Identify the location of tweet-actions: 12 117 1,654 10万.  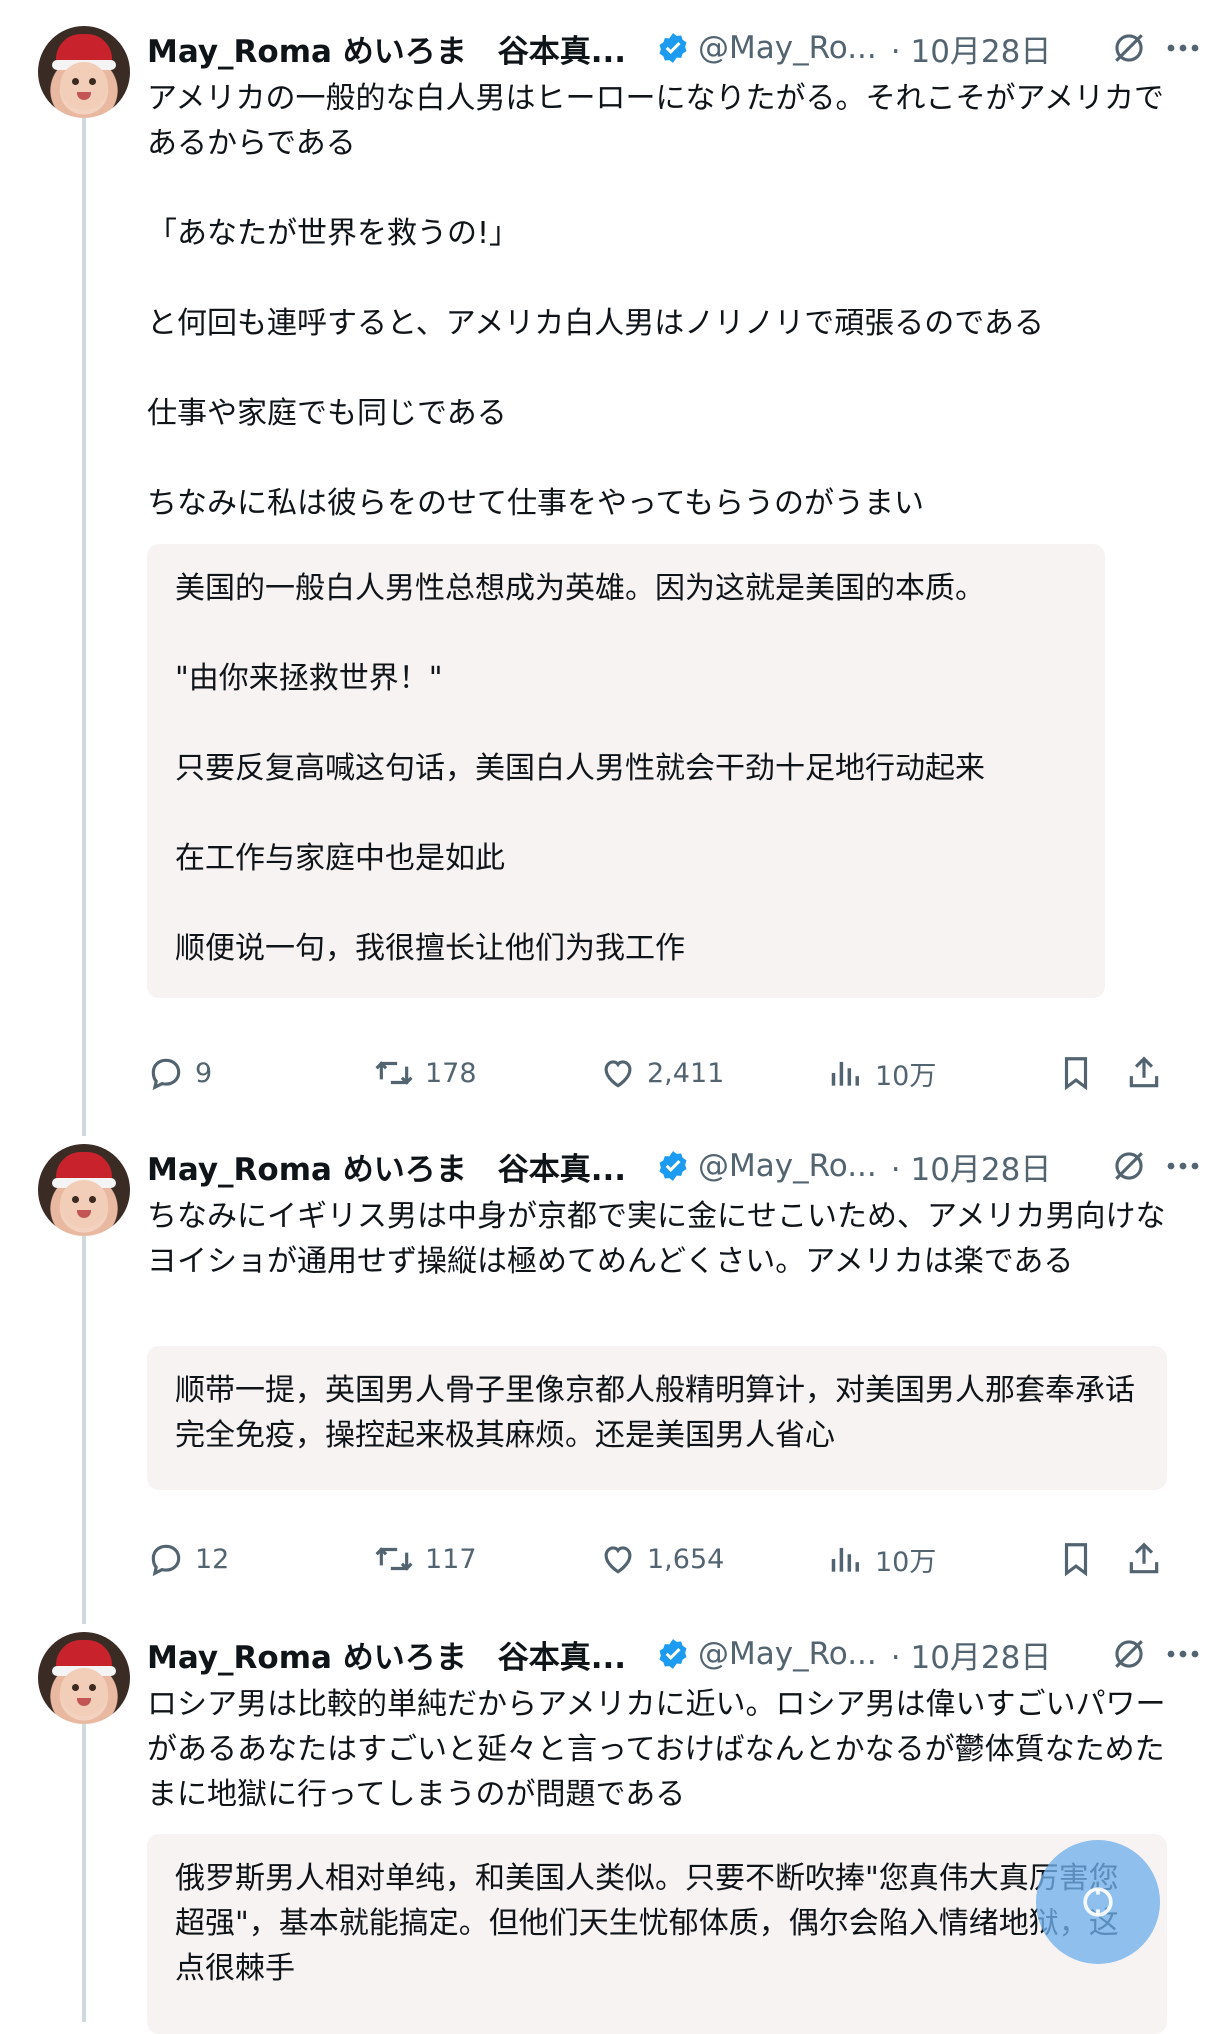
(657, 1559).